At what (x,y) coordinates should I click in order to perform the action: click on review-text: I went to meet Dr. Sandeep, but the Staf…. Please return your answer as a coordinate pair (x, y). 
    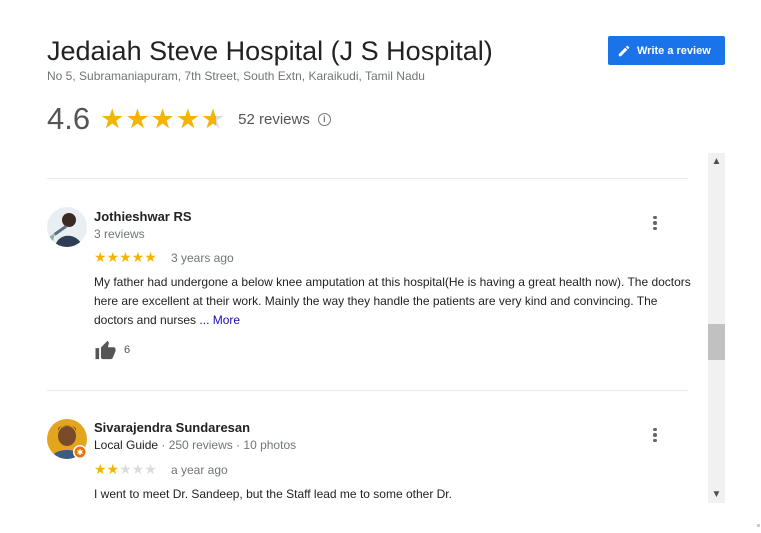
    Looking at the image, I should click on (273, 494).